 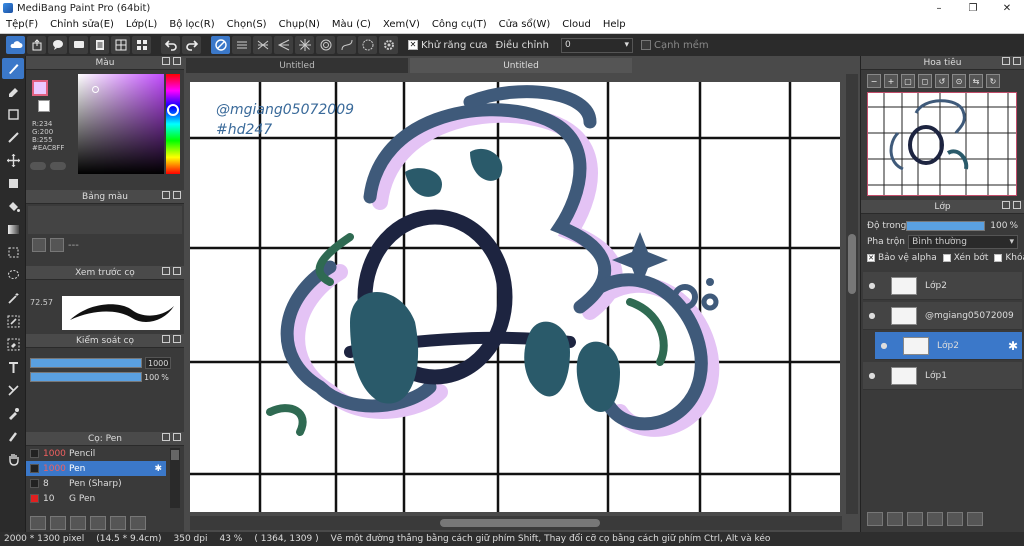 I want to click on menu-view: Xem(V), so click(x=401, y=24).